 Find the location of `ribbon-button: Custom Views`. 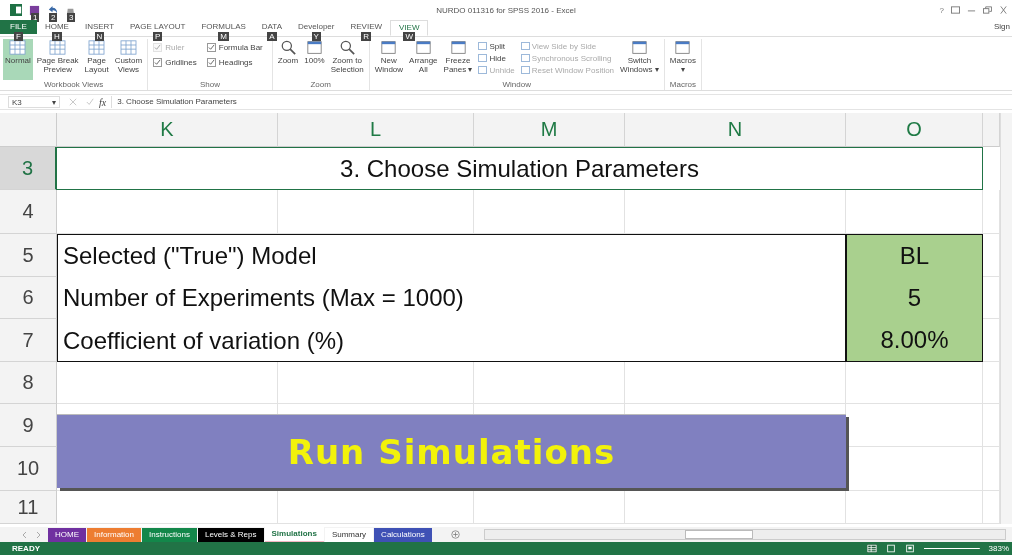

ribbon-button: Custom Views is located at coordinates (128, 59).